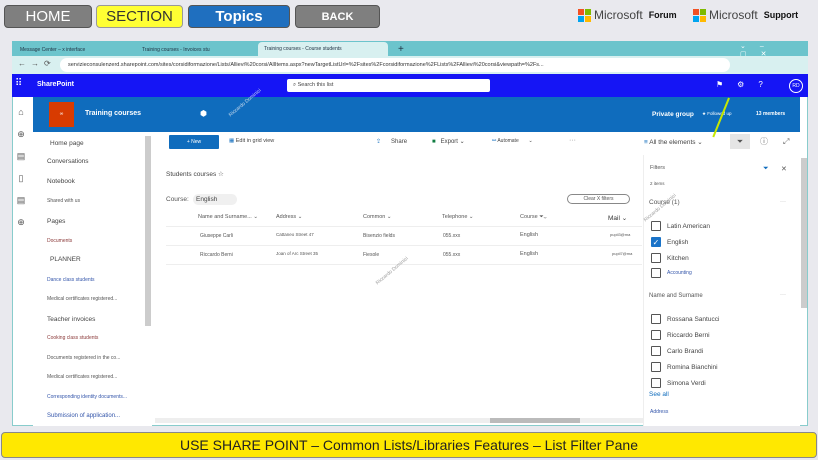  What do you see at coordinates (685, 351) in the screenshot?
I see `option-label: Carlo Brandi` at bounding box center [685, 351].